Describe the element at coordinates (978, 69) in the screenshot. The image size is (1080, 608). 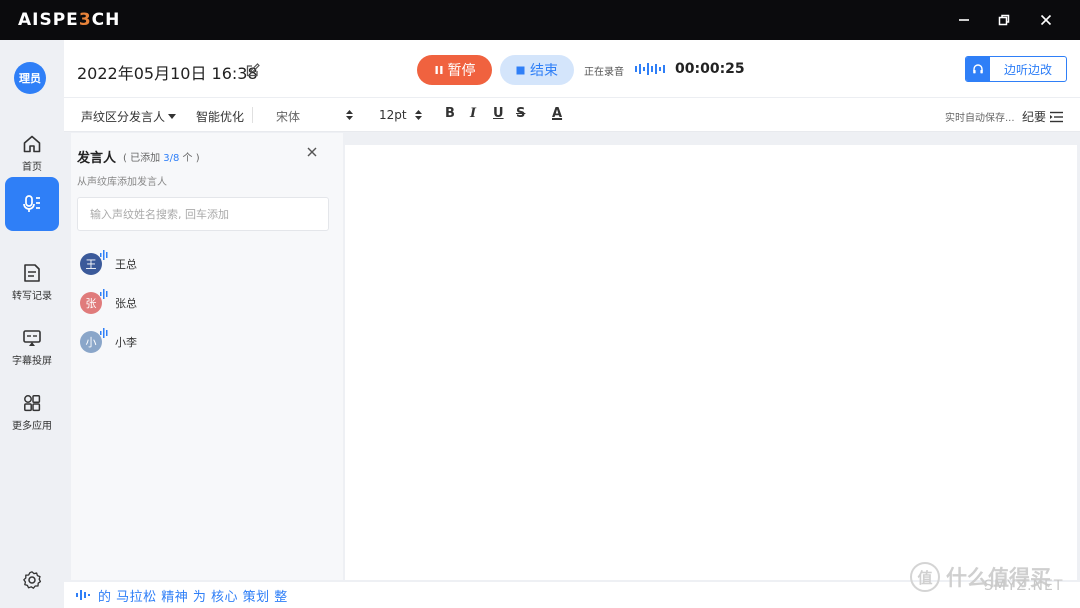
I see `headphone-icon` at that location.